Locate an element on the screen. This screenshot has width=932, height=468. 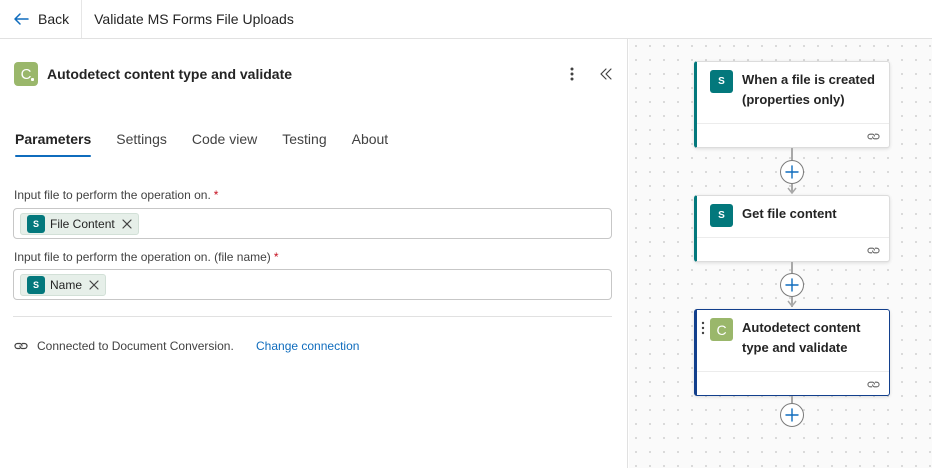
arrow-left-icon is located at coordinates (21, 19).